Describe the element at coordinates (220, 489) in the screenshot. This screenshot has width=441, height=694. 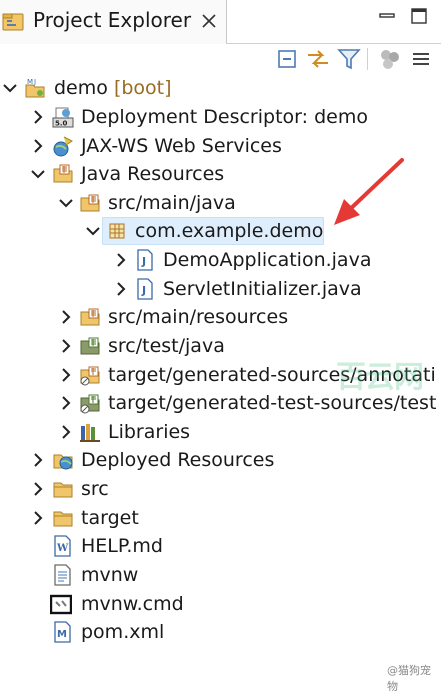
I see `tree-item-src: src` at that location.